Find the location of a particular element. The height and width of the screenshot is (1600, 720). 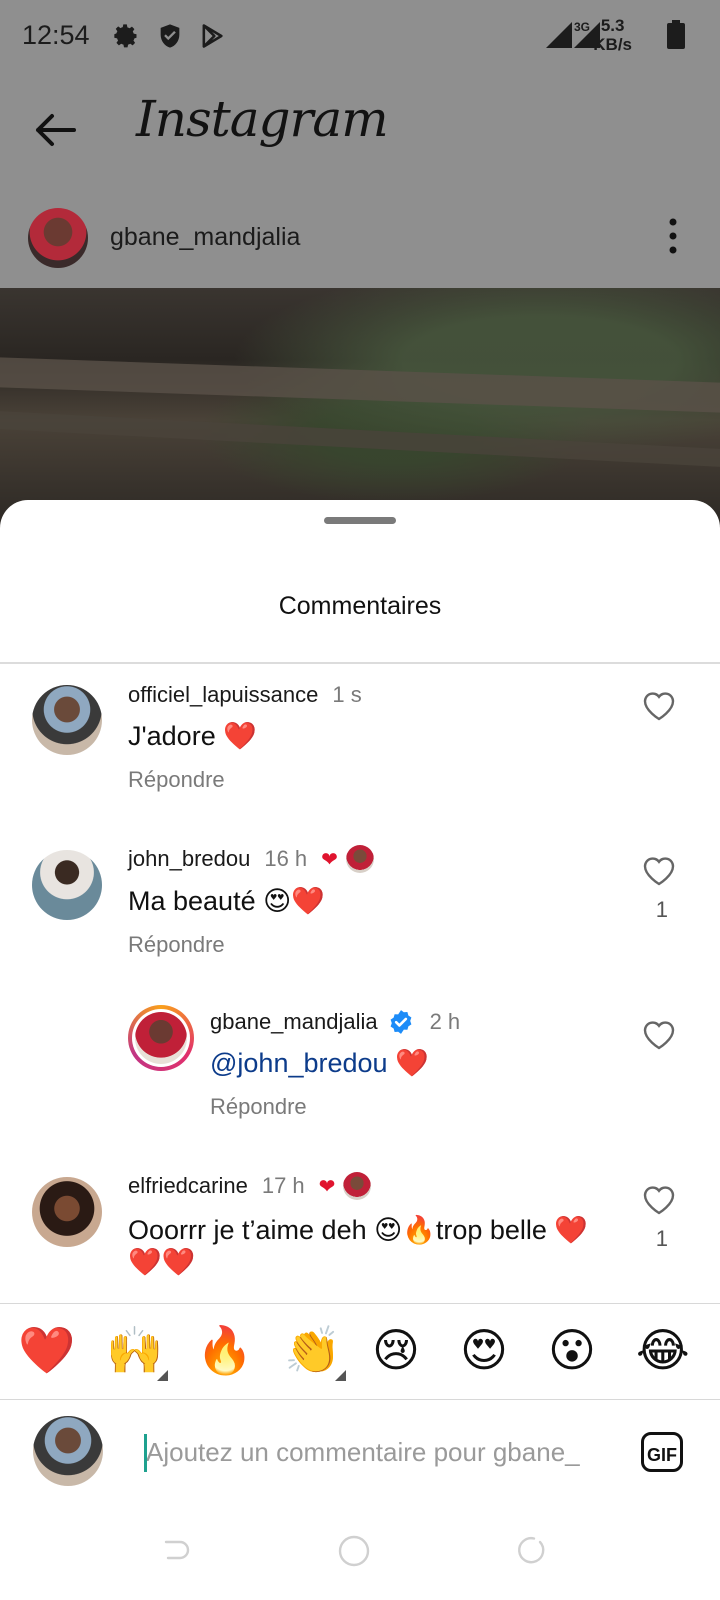

sheet-drag-handle is located at coordinates (360, 520).